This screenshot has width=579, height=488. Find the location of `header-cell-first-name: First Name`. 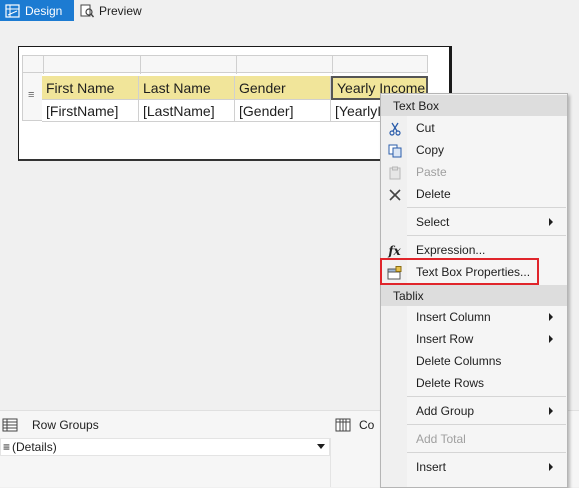

header-cell-first-name: First Name is located at coordinates (90, 88).